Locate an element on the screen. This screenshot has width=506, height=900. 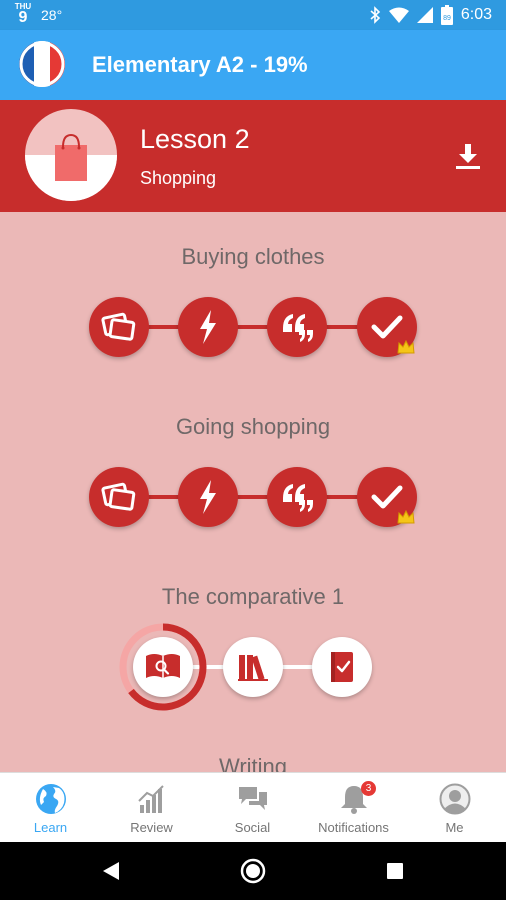
recents-icon is located at coordinates (395, 871).